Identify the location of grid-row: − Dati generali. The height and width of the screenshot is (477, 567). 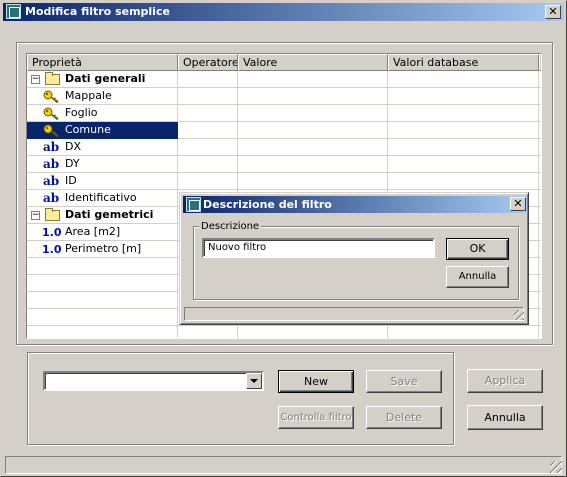
(284, 79).